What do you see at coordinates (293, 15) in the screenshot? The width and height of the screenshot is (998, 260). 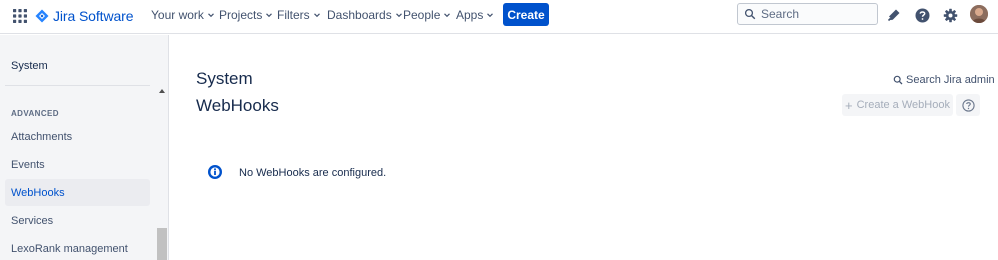 I see `nav-filters-label: Filters` at bounding box center [293, 15].